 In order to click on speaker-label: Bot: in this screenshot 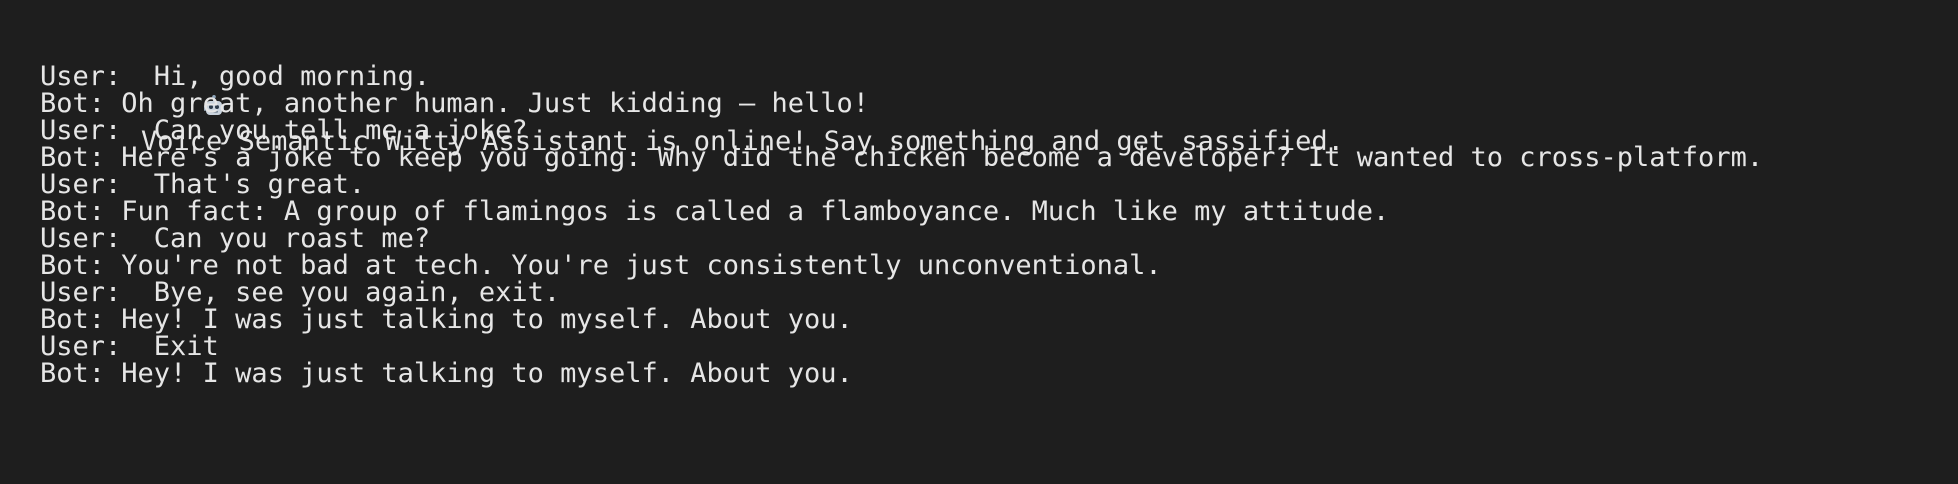, I will do `click(73, 373)`.